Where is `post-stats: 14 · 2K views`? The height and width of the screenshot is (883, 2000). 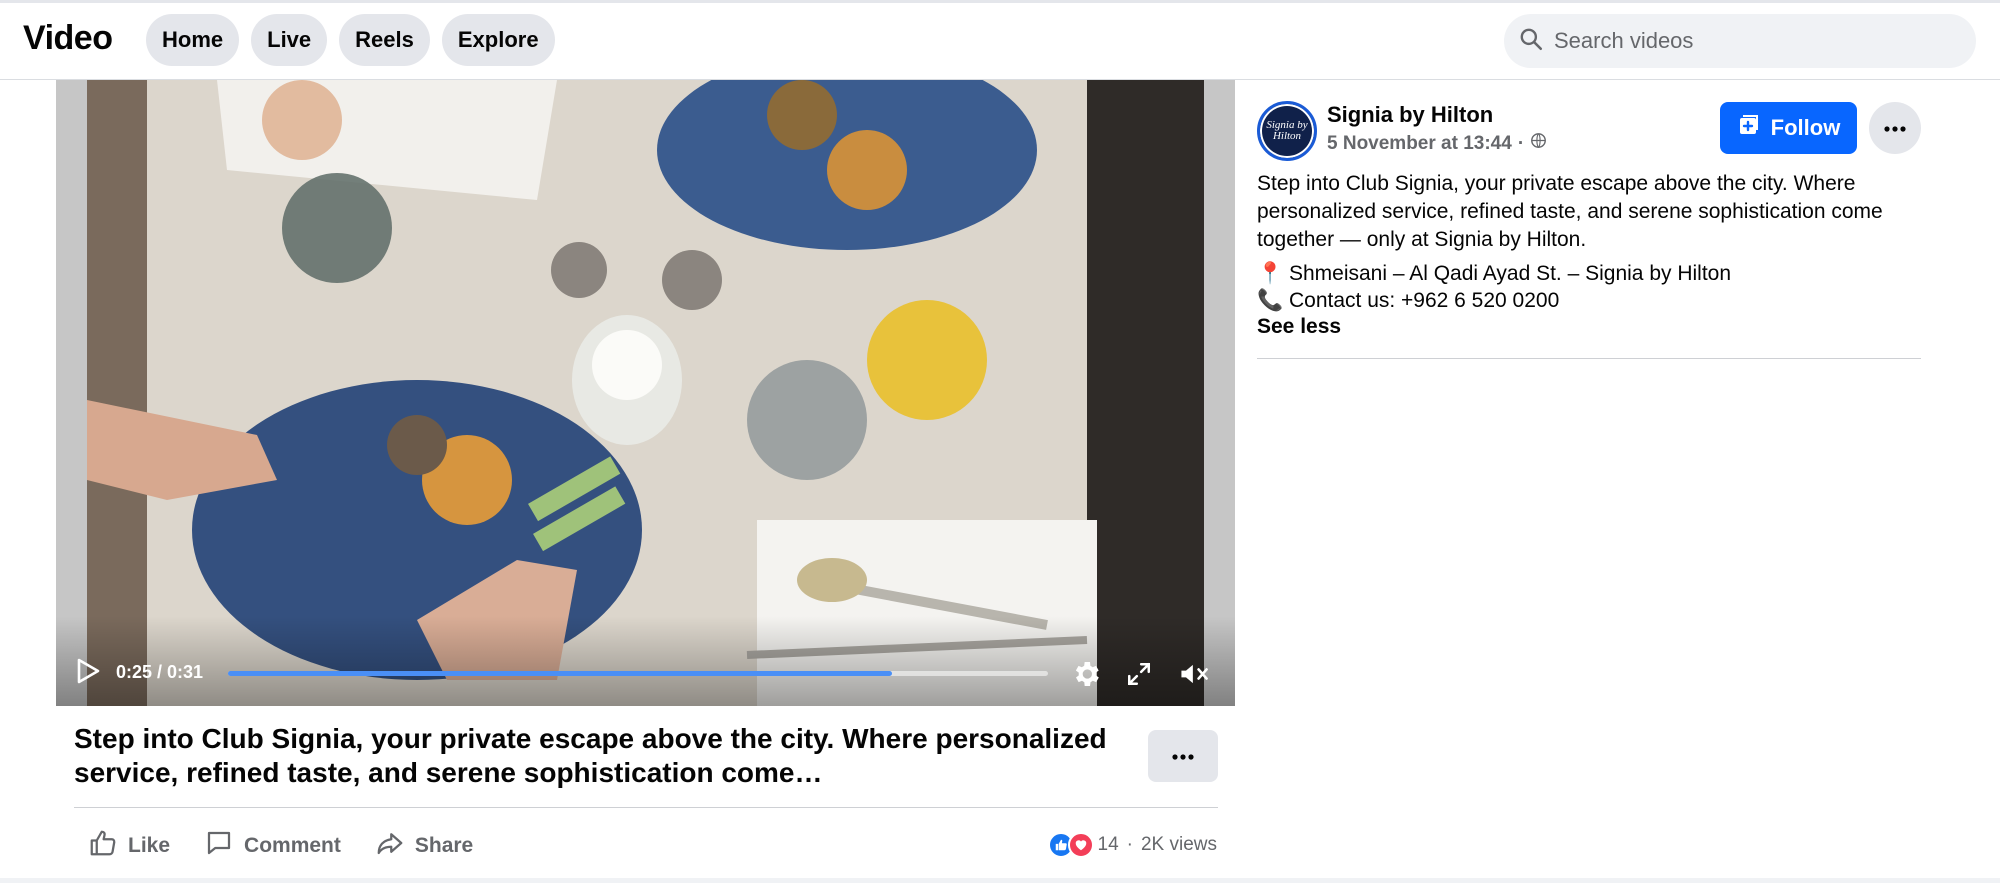
post-stats: 14 · 2K views is located at coordinates (1132, 845).